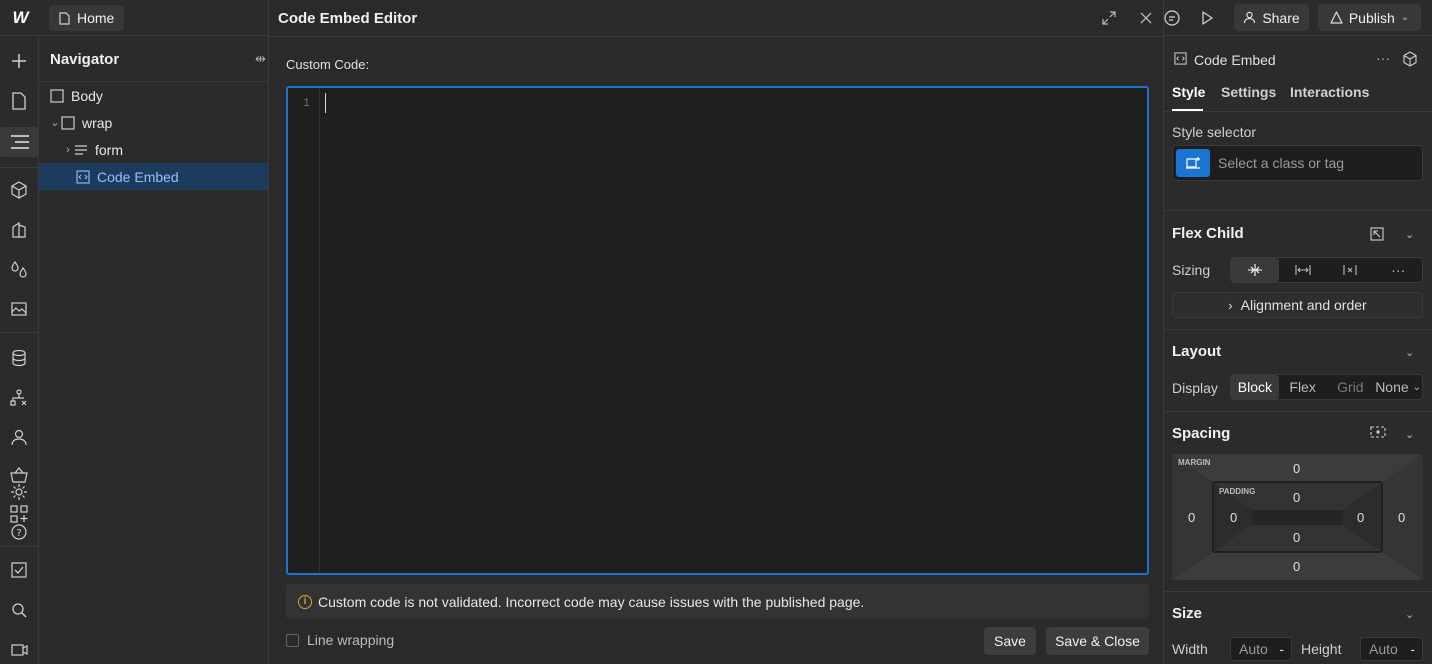 This screenshot has height=664, width=1432. What do you see at coordinates (1249, 17) in the screenshot?
I see `user-icon` at bounding box center [1249, 17].